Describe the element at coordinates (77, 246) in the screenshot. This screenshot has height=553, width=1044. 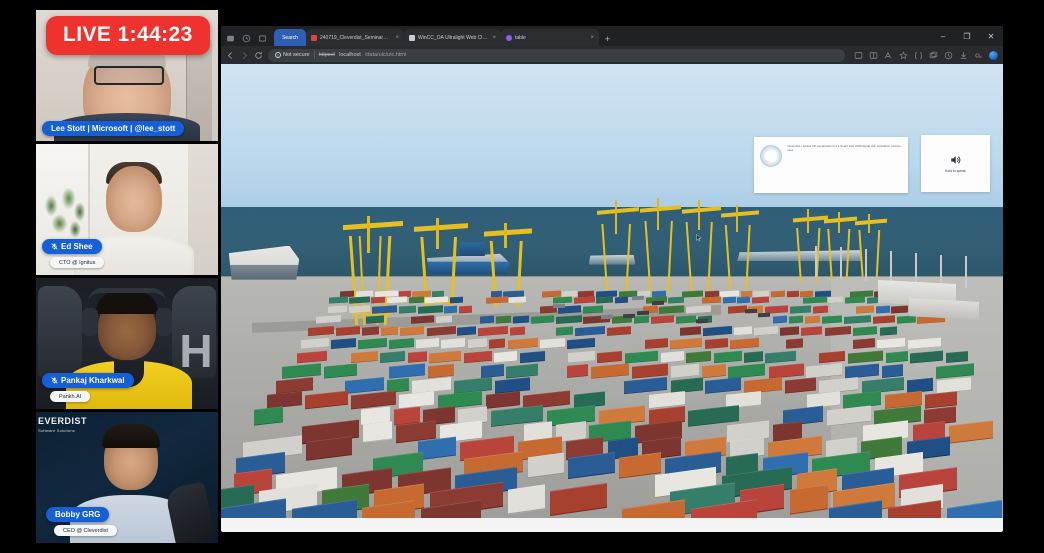
I see `participant-name-2: Ed Shee` at that location.